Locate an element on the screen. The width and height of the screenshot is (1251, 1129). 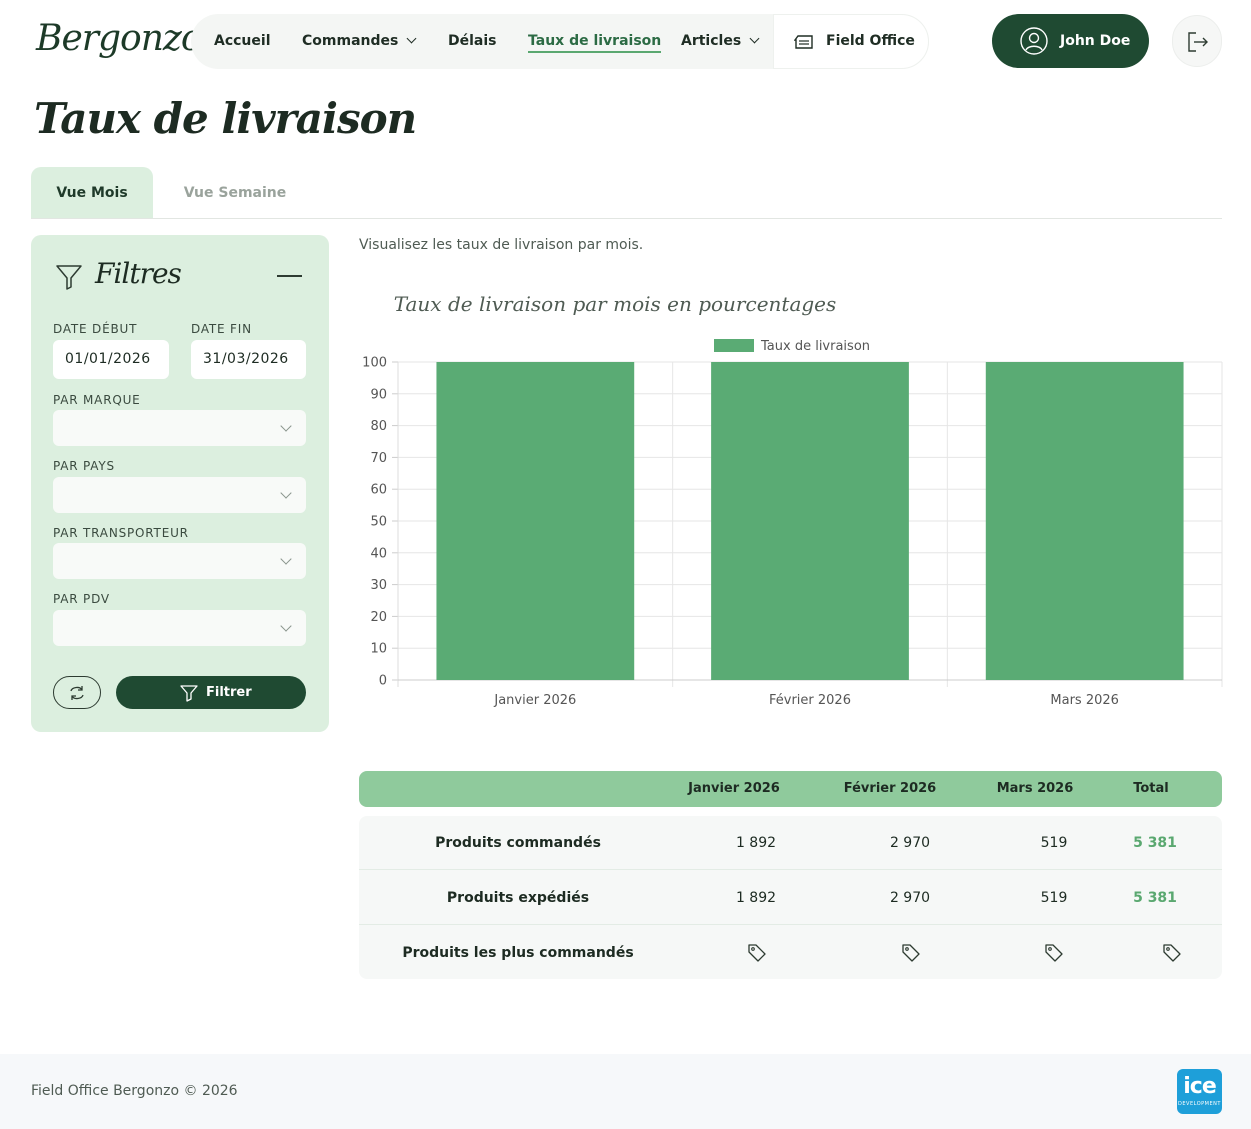
table-row: Produits expédiés 1 892 2 970 519 5 381 is located at coordinates (790, 898).